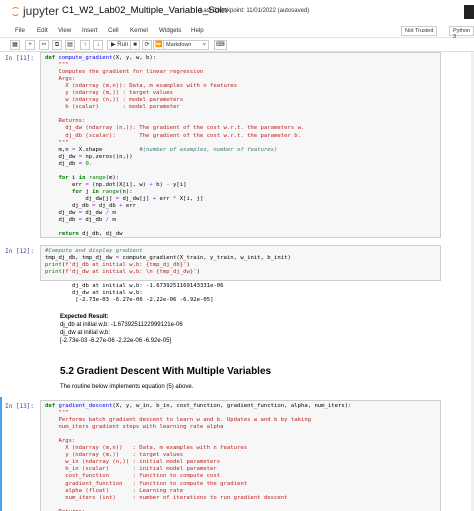 The width and height of the screenshot is (474, 511). I want to click on logo-text: jupyter, so click(41, 11).